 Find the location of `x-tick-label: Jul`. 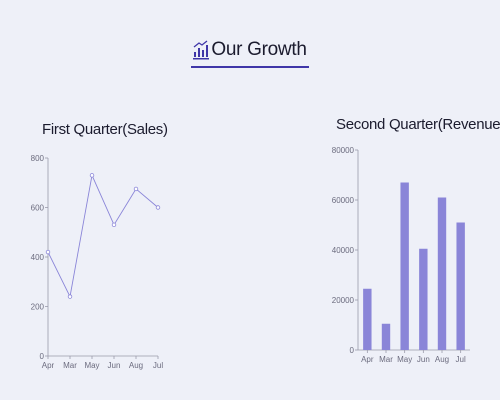

x-tick-label: Jul is located at coordinates (461, 359).